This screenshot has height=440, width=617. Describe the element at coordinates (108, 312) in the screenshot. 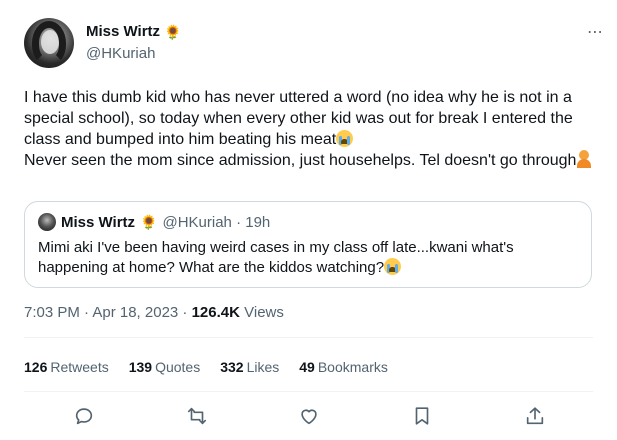

I see `timestamp-link: 7:03 PM · Apr 18, 2023 ·` at that location.